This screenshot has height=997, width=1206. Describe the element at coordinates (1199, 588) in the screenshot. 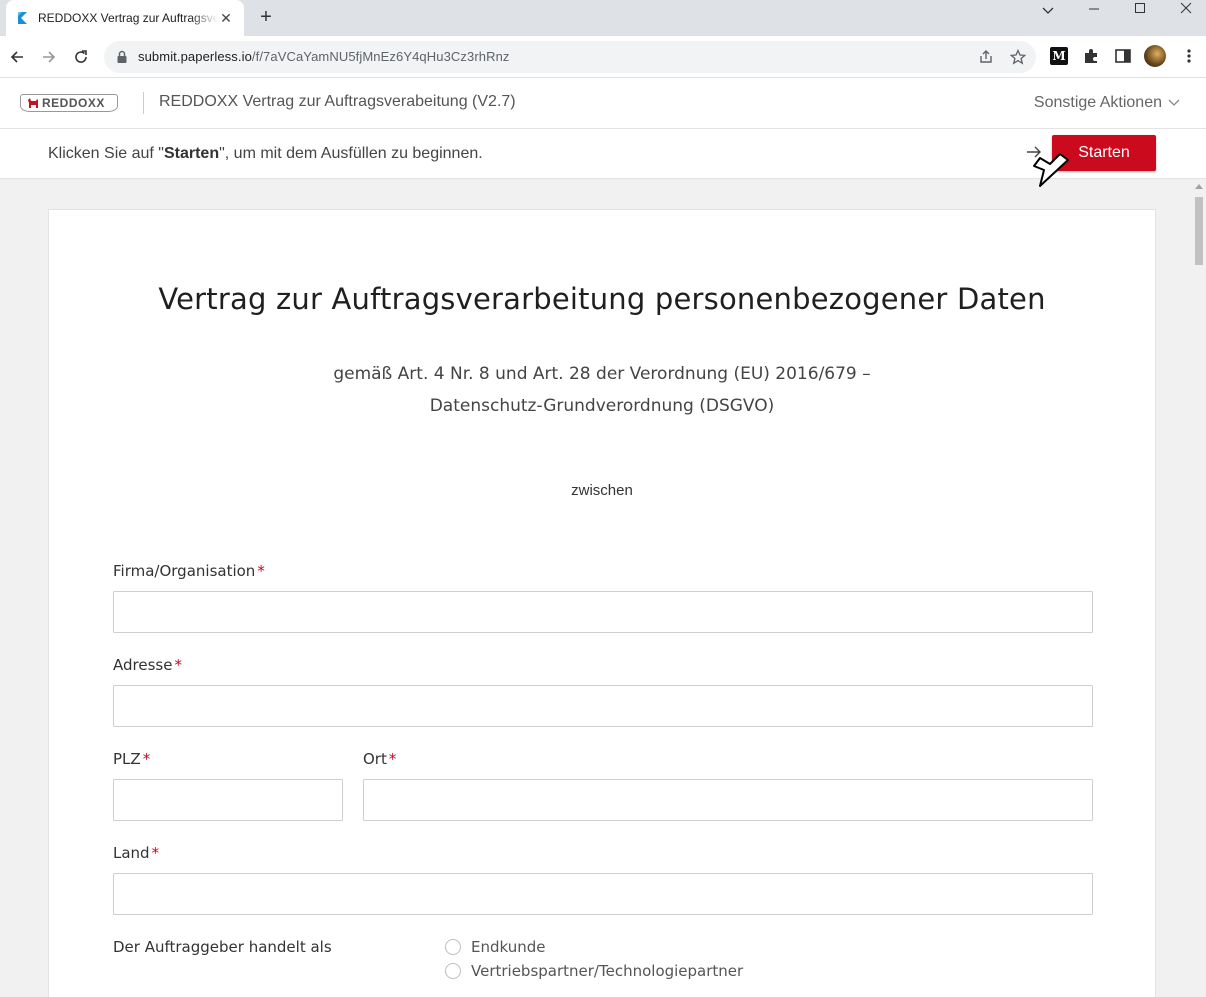

I see `page-scrollbar` at that location.